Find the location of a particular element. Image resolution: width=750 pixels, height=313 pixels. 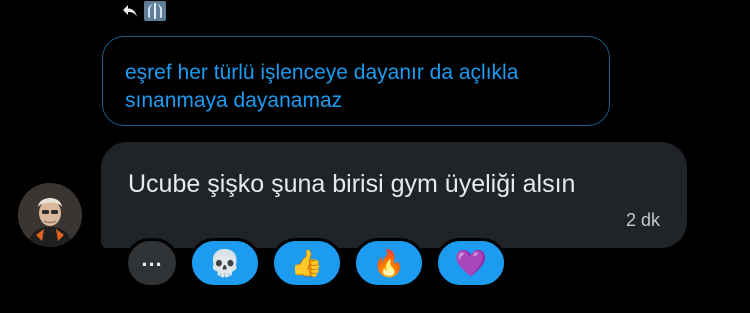

purple-heart-icon: 💜 is located at coordinates (471, 262).